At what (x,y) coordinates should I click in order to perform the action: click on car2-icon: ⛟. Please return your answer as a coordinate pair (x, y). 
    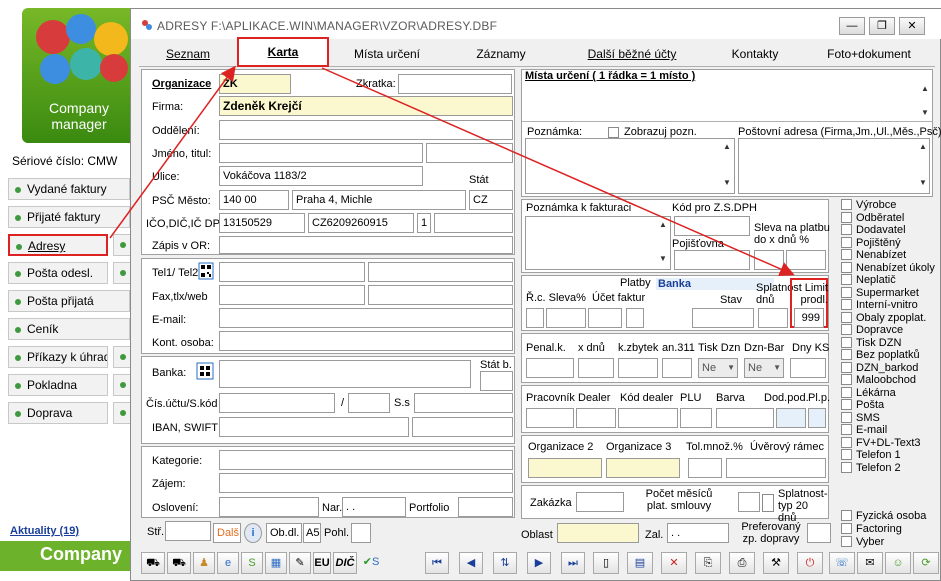
    Looking at the image, I should click on (179, 563).